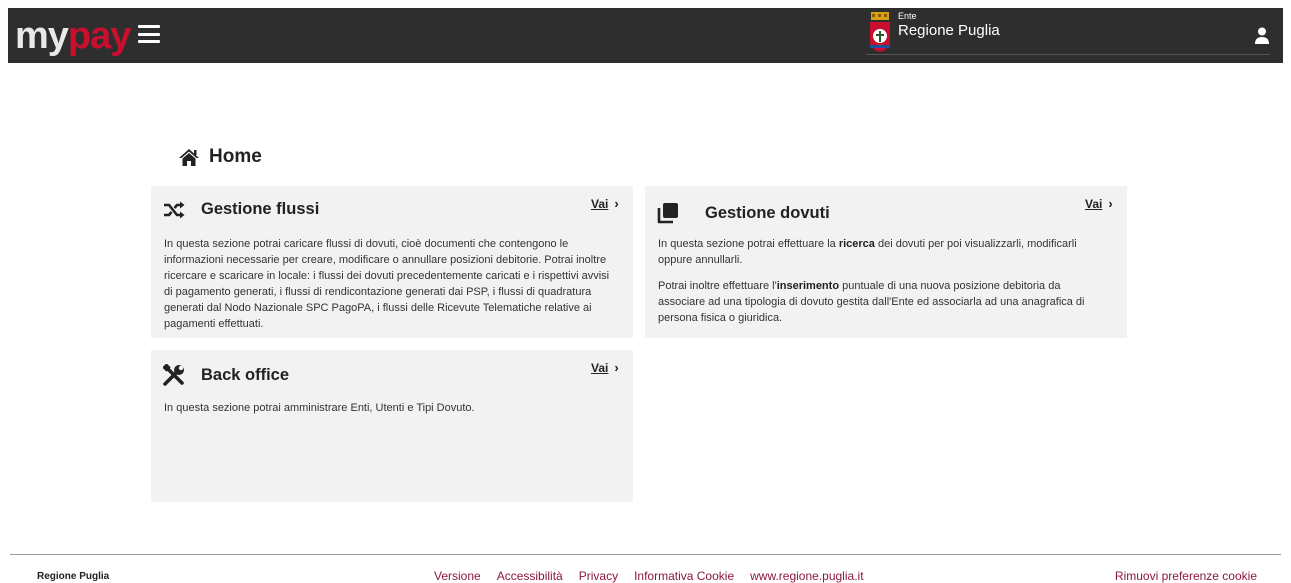 This screenshot has height=583, width=1291. I want to click on hamburger-menu-icon, so click(149, 34).